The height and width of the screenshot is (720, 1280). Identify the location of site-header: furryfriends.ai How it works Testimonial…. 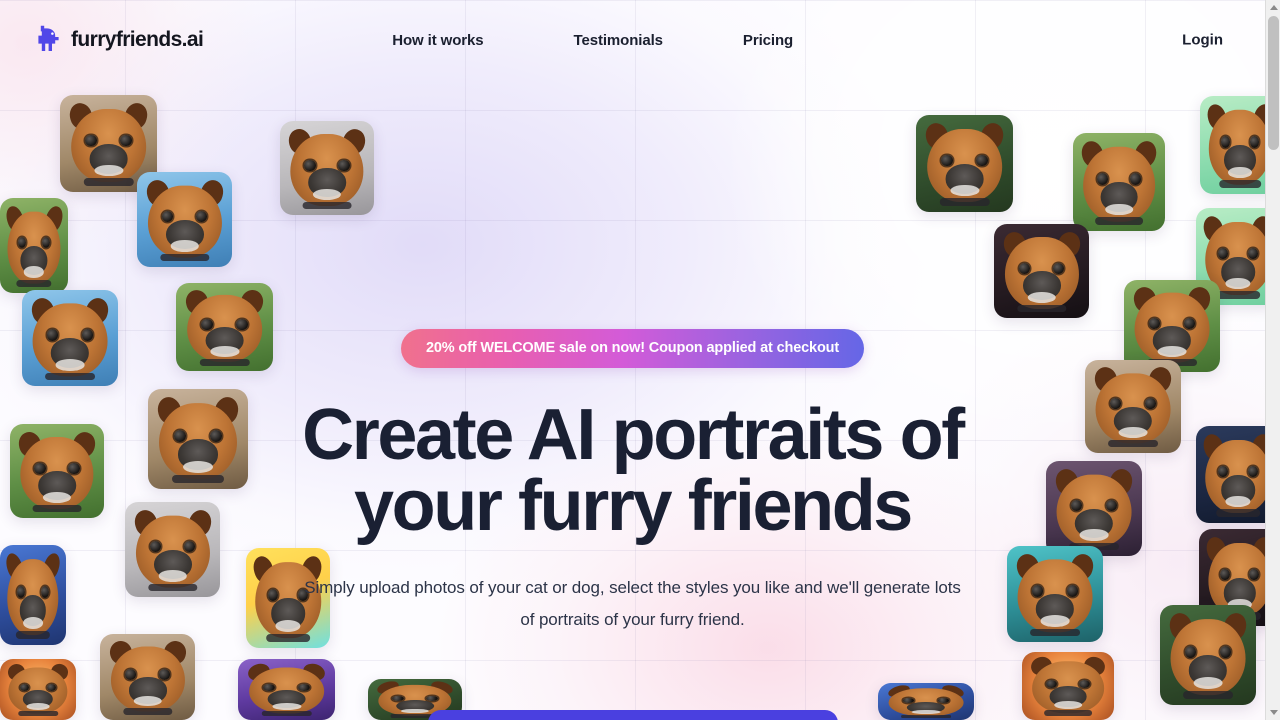
(632, 40).